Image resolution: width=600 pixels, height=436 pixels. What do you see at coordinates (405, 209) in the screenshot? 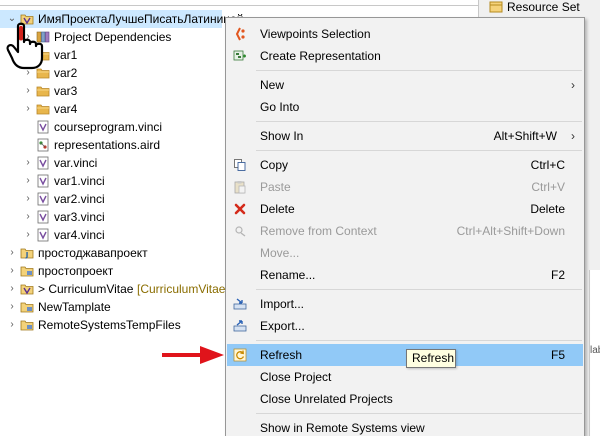
I see `menu-item-delete: Delete Delete` at bounding box center [405, 209].